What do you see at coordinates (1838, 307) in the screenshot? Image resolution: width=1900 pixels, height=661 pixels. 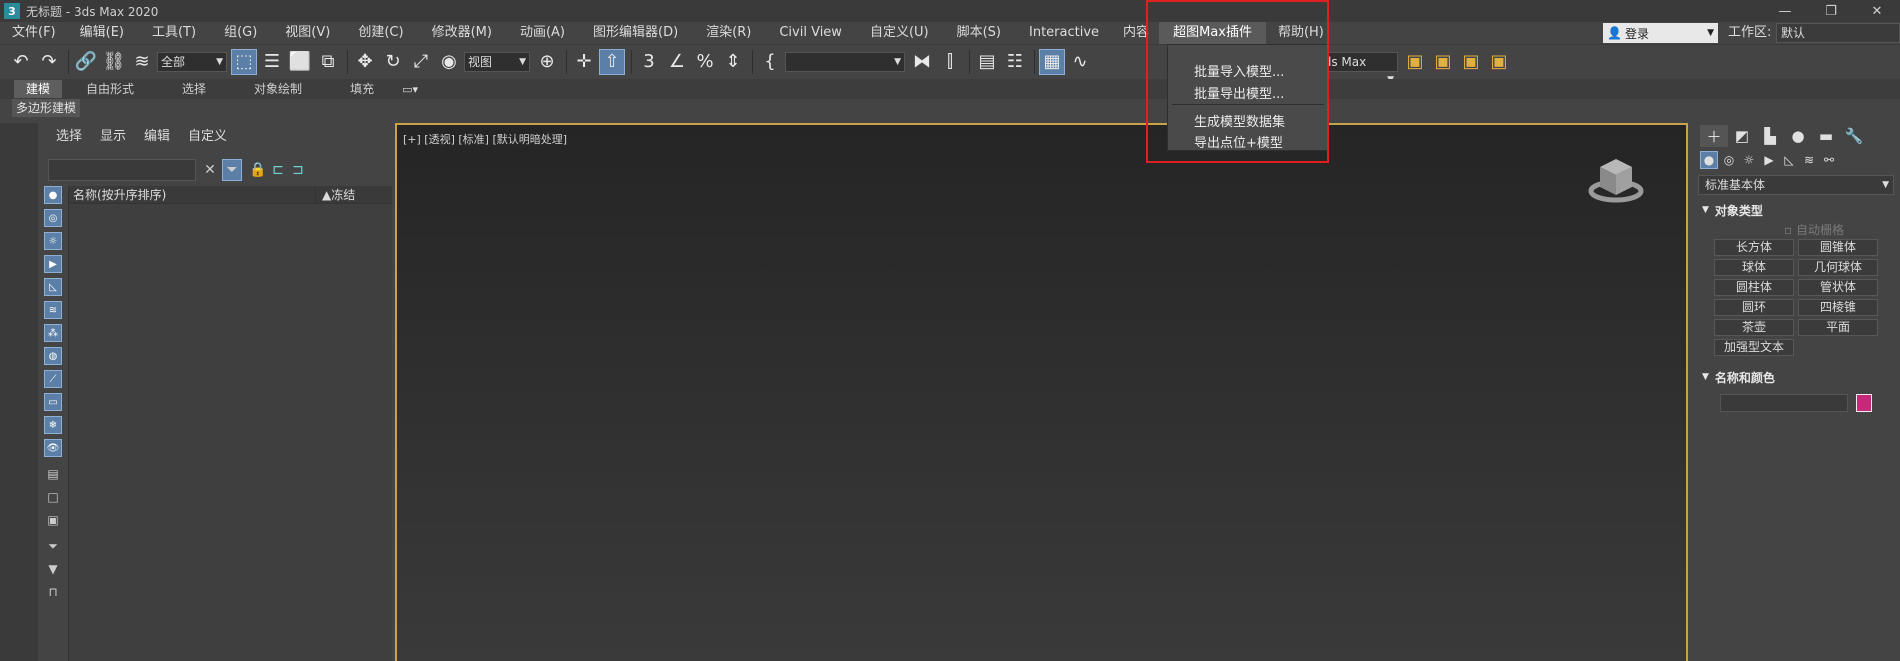 I see `pyramid-button: 四棱锥` at bounding box center [1838, 307].